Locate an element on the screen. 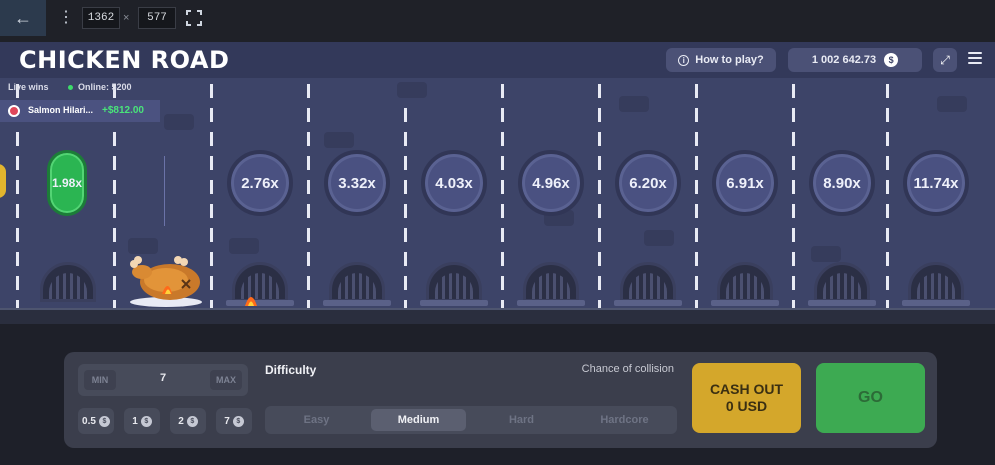 Image resolution: width=995 pixels, height=465 pixels. multiplier-coin: 4.03x is located at coordinates (454, 183).